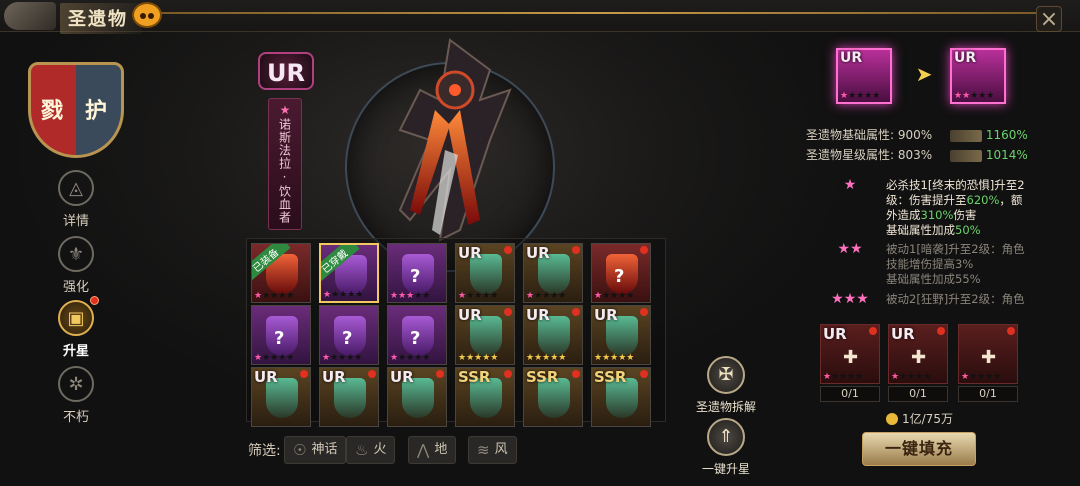 The height and width of the screenshot is (486, 1080). Describe the element at coordinates (850, 155) in the screenshot. I see `stat-label: 圣遗物星级属性:` at that location.